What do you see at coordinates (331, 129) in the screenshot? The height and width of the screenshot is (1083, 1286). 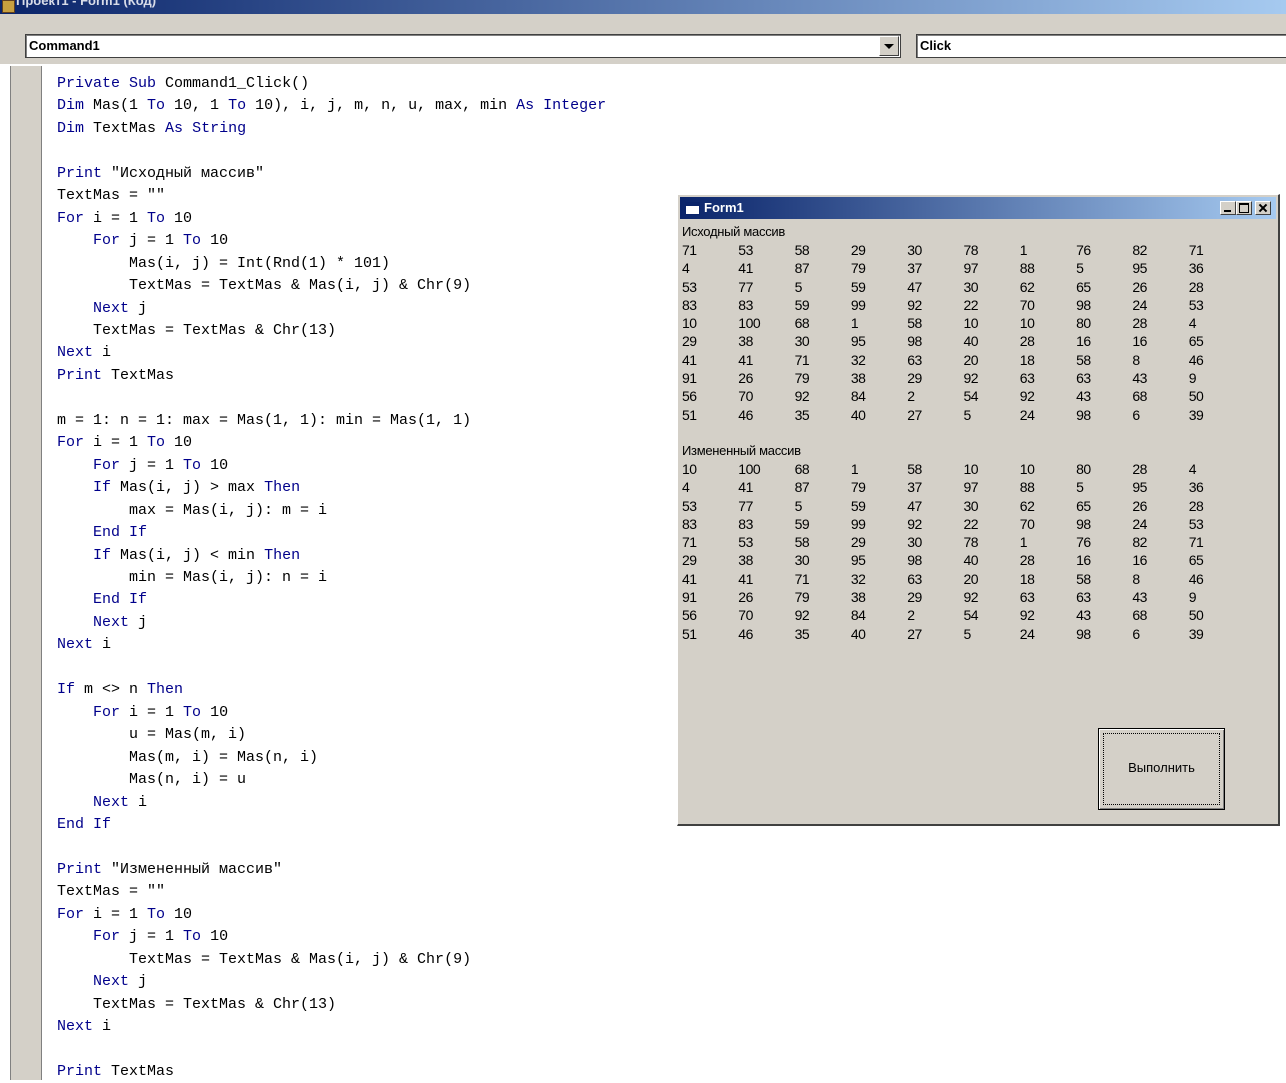 I see `code-line: Dim TextMas As String` at bounding box center [331, 129].